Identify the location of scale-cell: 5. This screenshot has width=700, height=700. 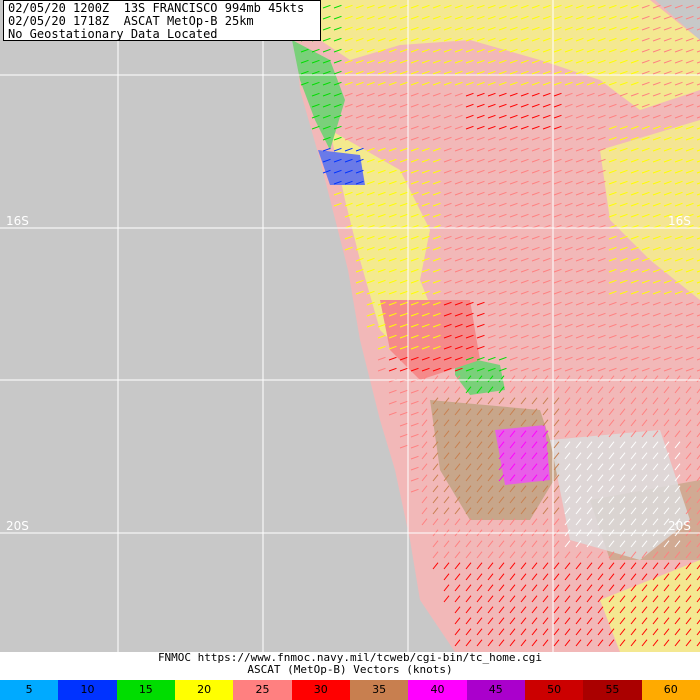
(29, 690).